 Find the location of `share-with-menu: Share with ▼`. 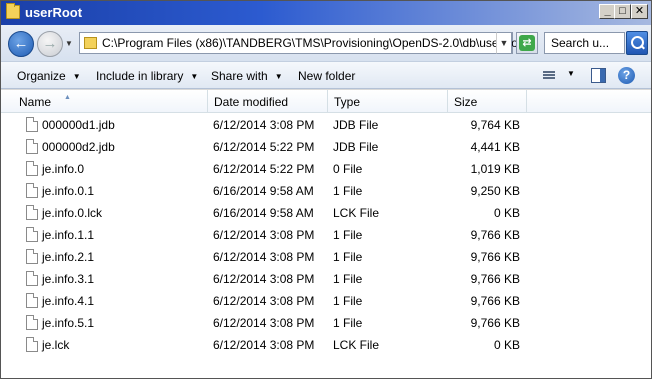

share-with-menu: Share with ▼ is located at coordinates (247, 76).